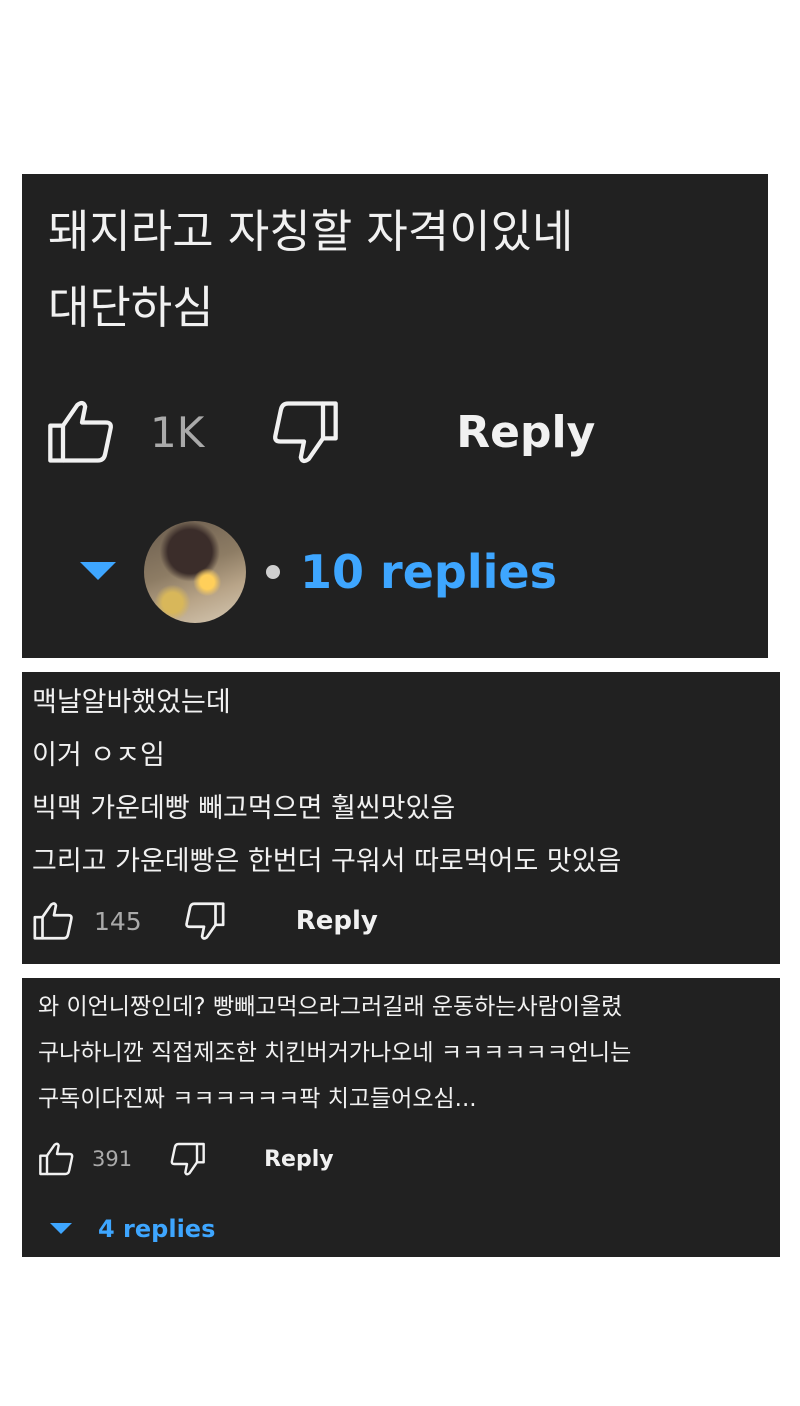 The width and height of the screenshot is (800, 1406). What do you see at coordinates (98, 755) in the screenshot?
I see `comment-line: 이거 ㅇㅈ임` at bounding box center [98, 755].